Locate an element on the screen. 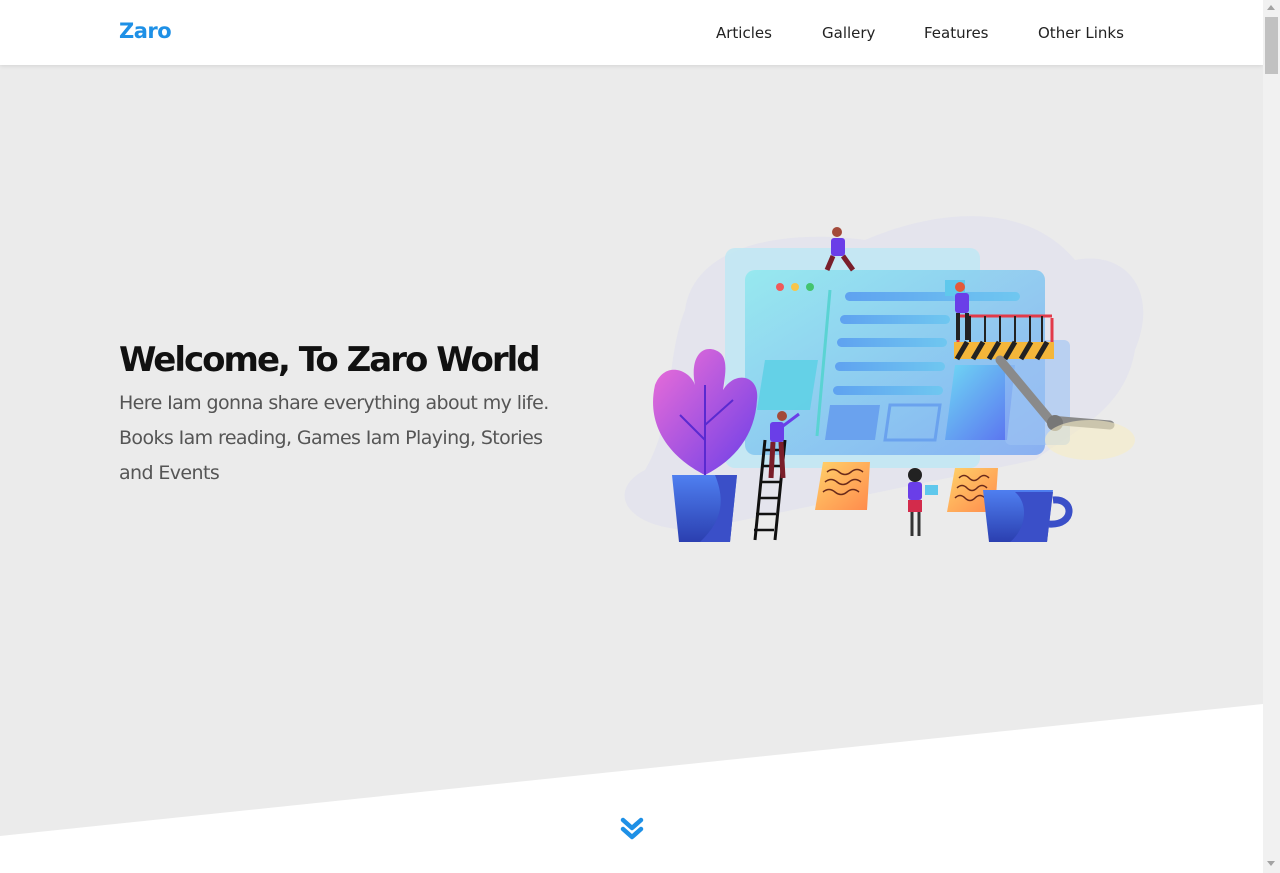  scroll-down-arrow-icon is located at coordinates (1271, 863).